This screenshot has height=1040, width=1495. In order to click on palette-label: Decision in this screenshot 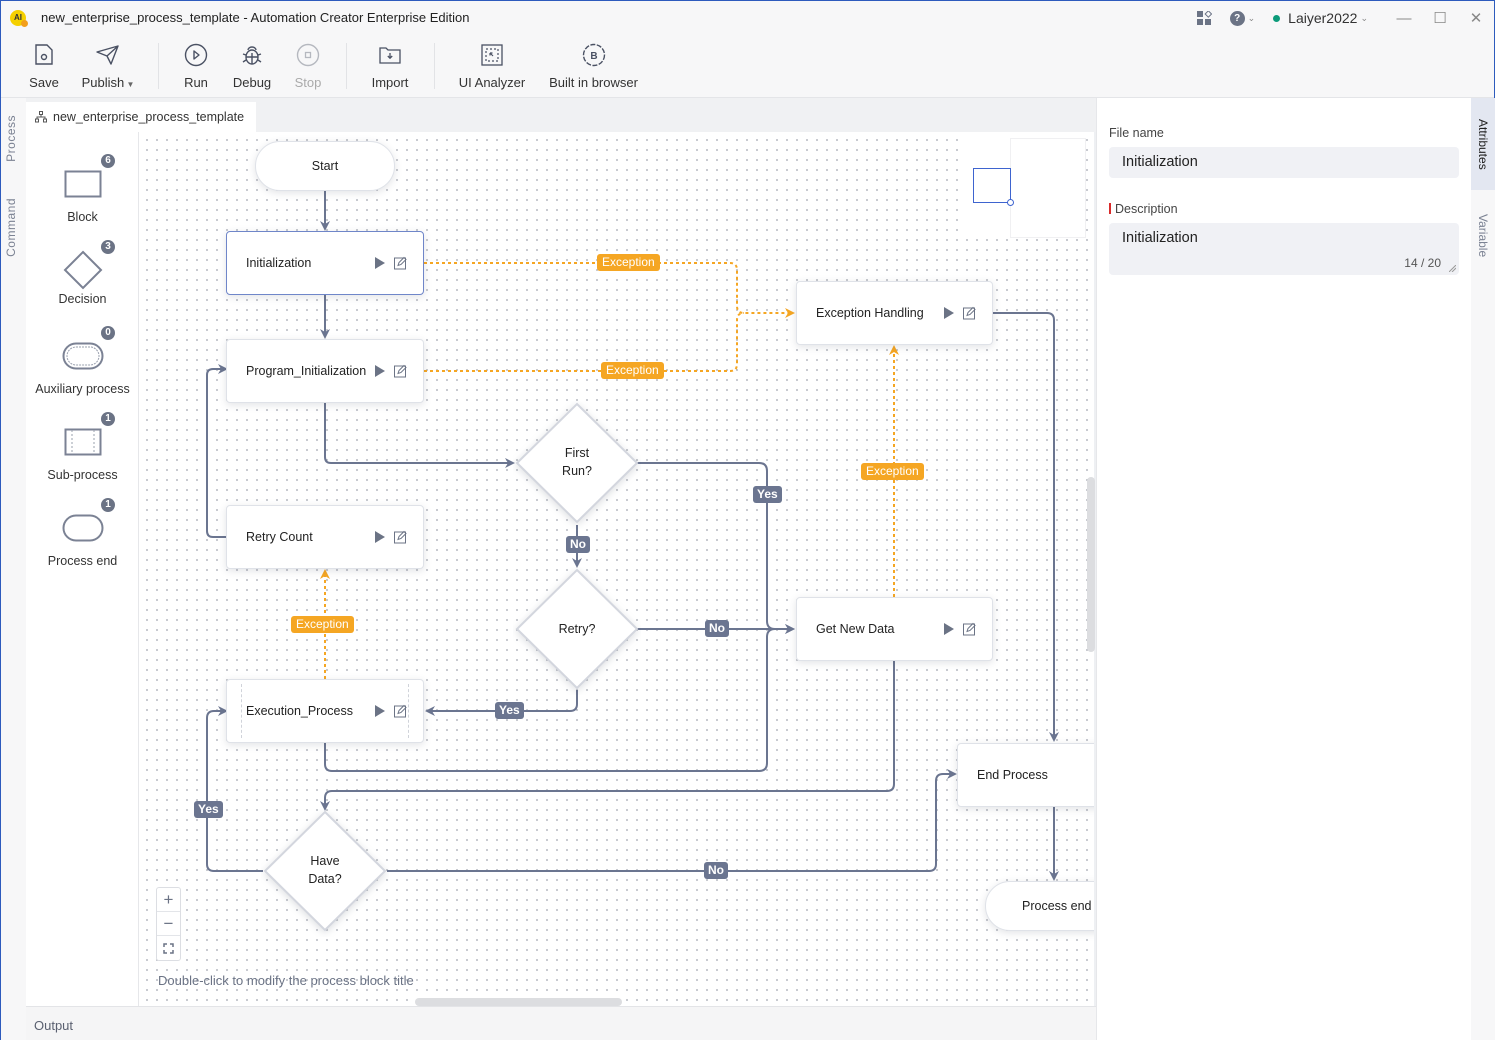, I will do `click(82, 299)`.